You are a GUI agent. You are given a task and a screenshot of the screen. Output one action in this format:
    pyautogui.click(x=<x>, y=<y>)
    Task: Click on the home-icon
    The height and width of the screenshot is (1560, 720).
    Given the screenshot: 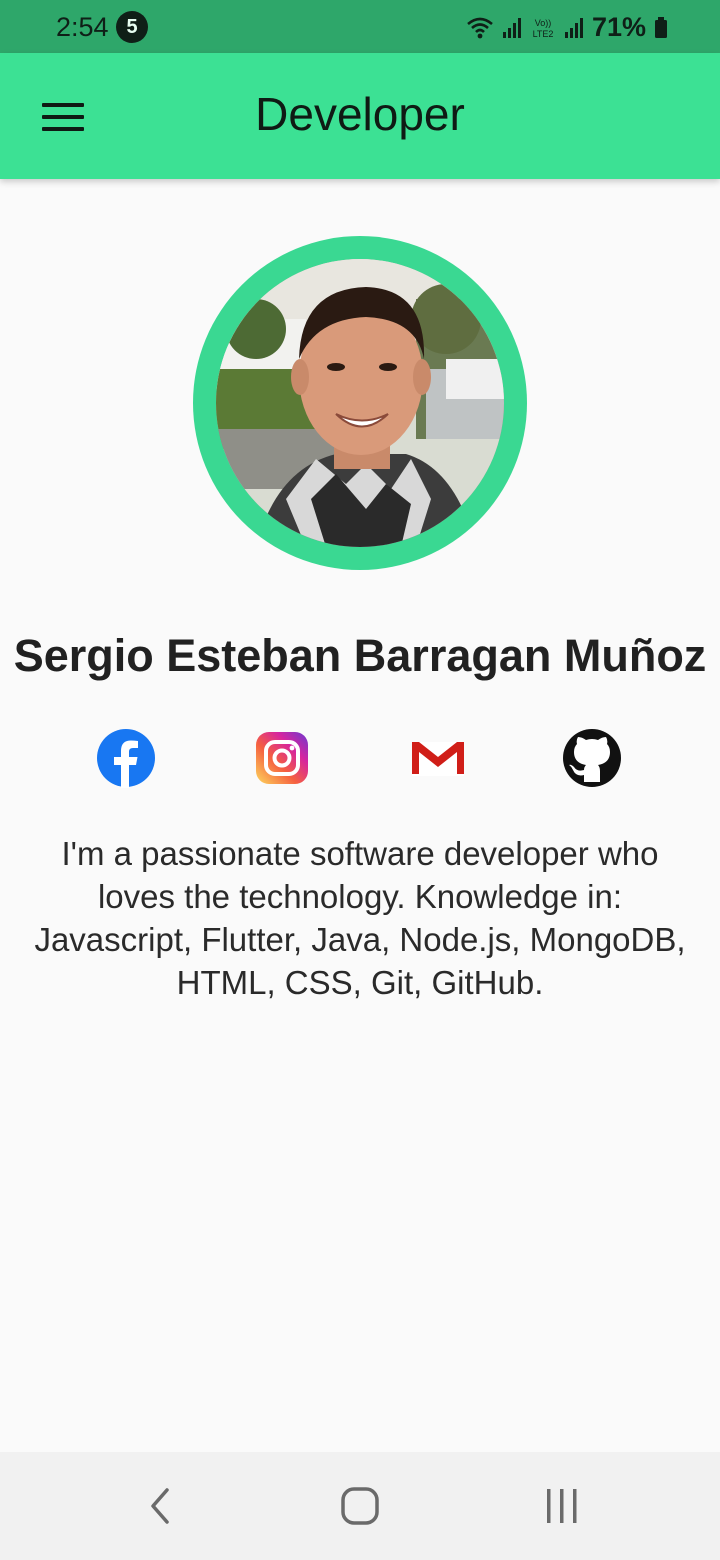 What is the action you would take?
    pyautogui.click(x=360, y=1506)
    